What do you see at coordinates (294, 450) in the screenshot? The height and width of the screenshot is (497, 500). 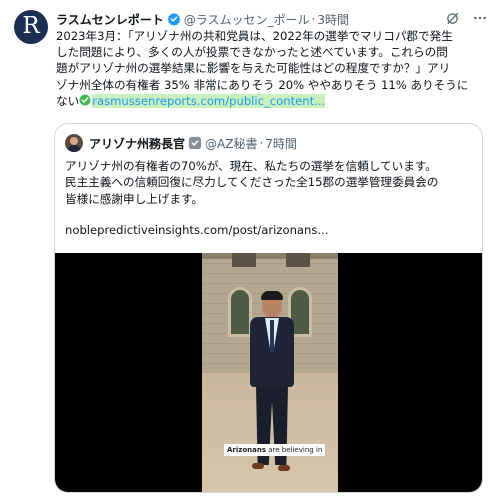 I see `video-caption-rest: are believing in` at bounding box center [294, 450].